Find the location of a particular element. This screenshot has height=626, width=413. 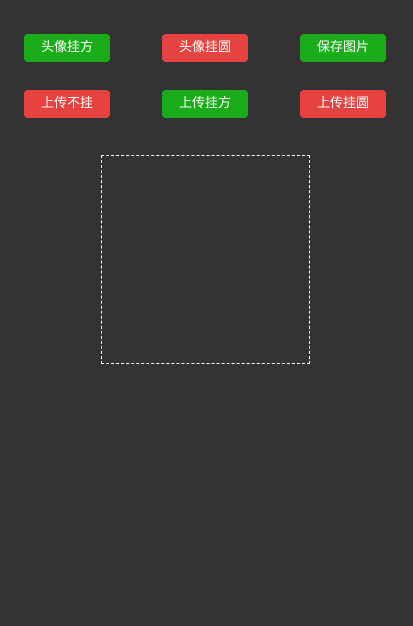

upload-no-frame-button: 上传不挂 is located at coordinates (67, 104).